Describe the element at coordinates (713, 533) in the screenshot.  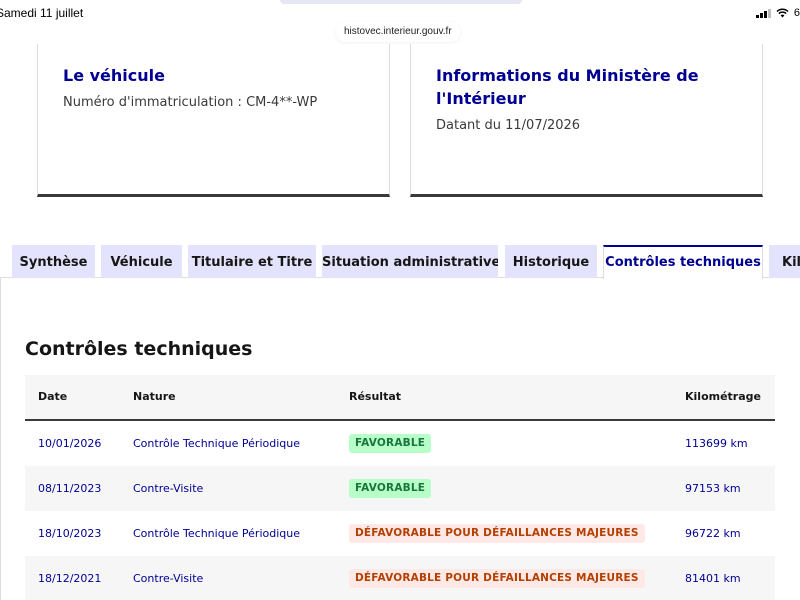
I see `row-km: 96722 km` at that location.